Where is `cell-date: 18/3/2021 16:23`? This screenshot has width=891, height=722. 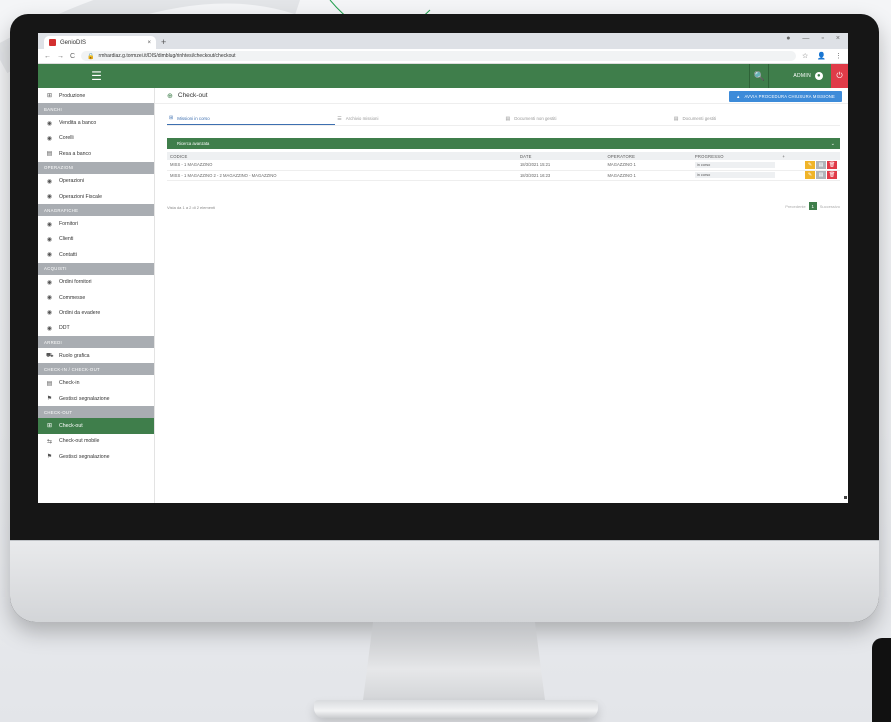
cell-date: 18/3/2021 16:23 is located at coordinates (560, 175).